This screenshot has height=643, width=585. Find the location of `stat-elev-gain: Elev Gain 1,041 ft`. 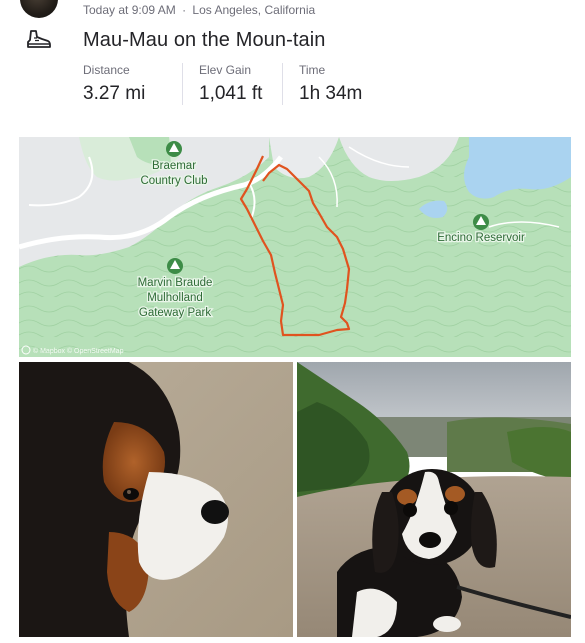

stat-elev-gain: Elev Gain 1,041 ft is located at coordinates (232, 84).